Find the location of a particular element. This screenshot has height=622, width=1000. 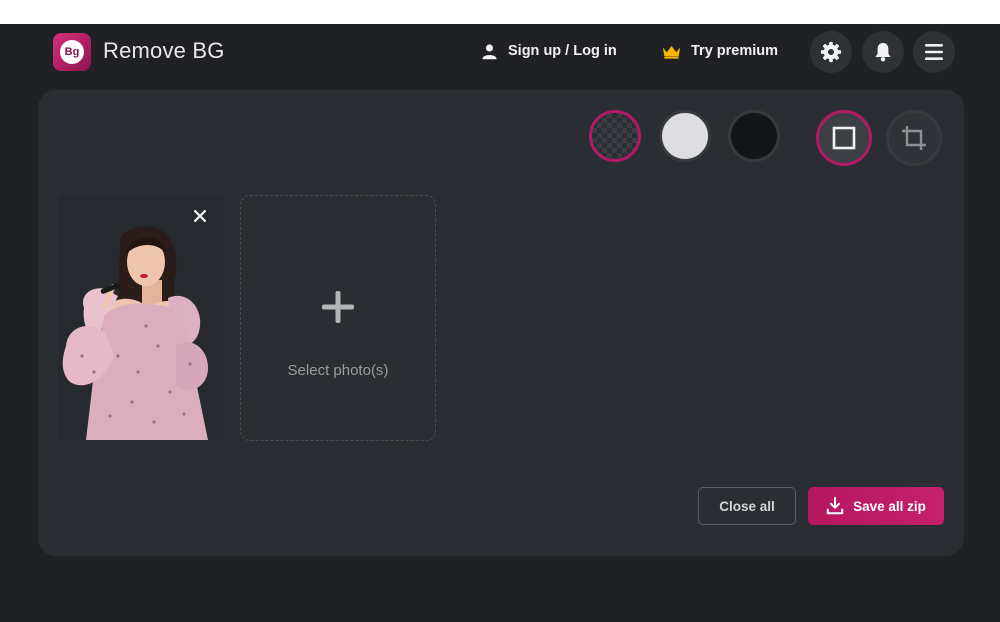

menu-button is located at coordinates (934, 52).